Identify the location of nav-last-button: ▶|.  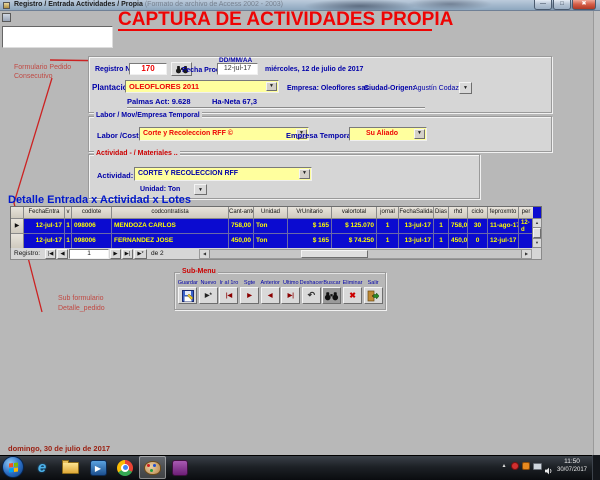
(127, 254).